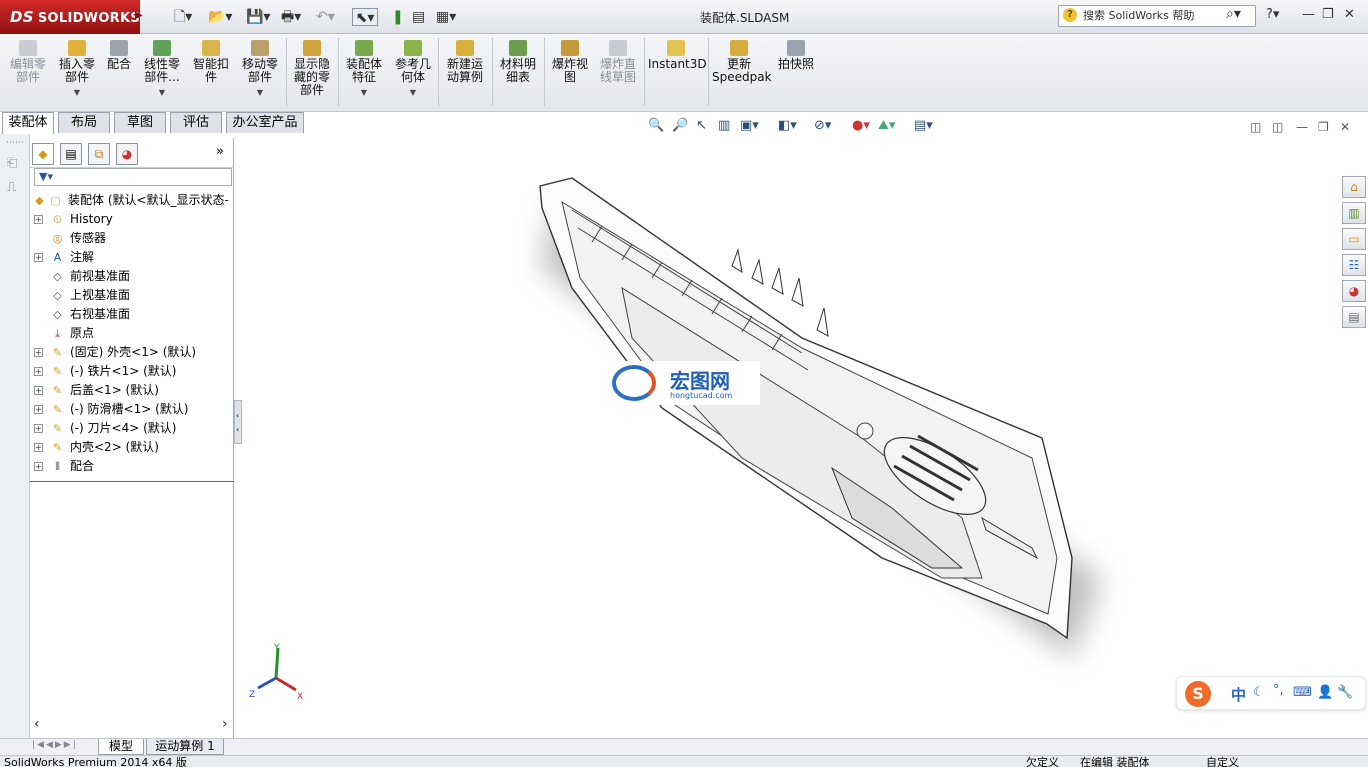 This screenshot has width=1368, height=767. Describe the element at coordinates (132, 200) in the screenshot. I see `tree-root-assembly: ◆ ▢ 装配体 (默认<默认_显示状态-` at that location.